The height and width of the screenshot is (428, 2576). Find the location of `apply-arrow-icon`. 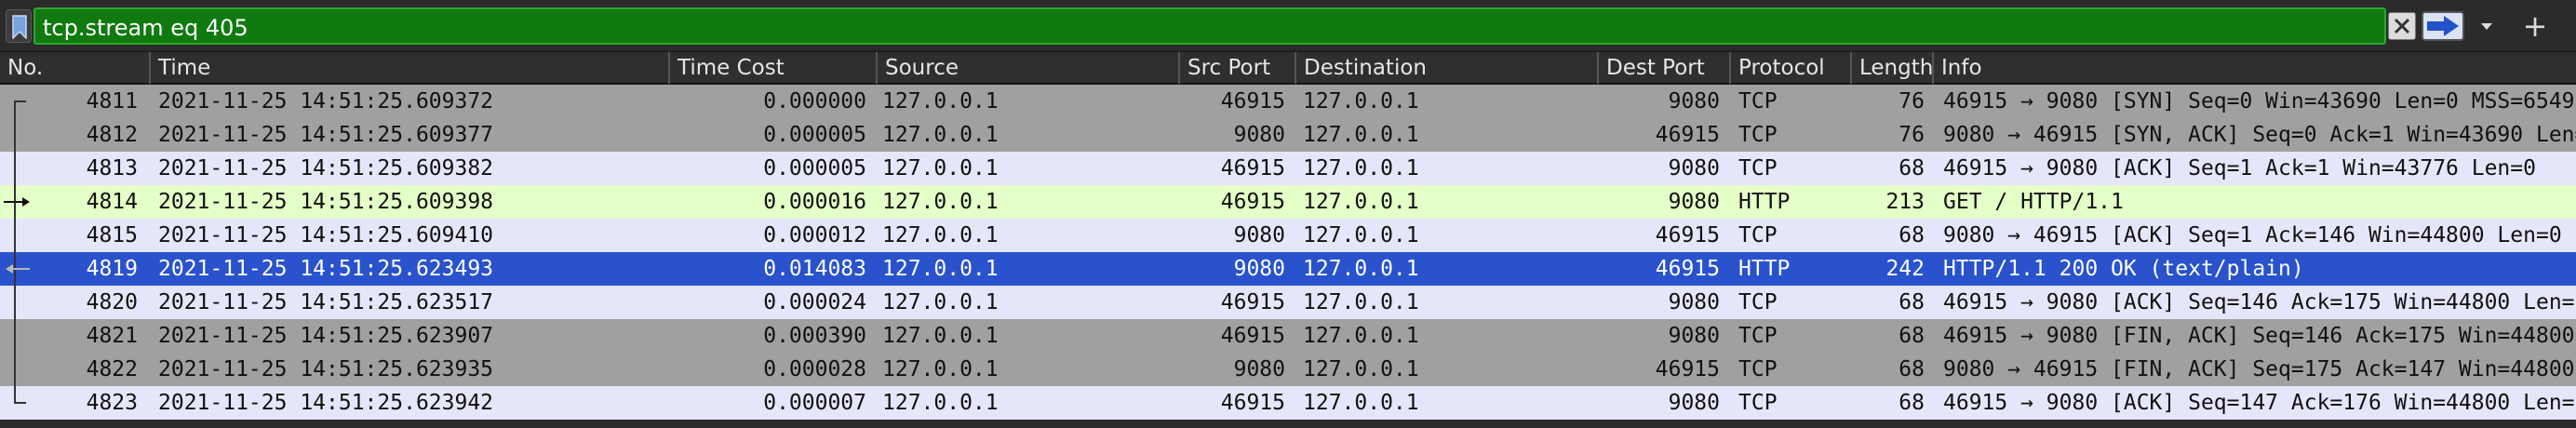

apply-arrow-icon is located at coordinates (2443, 26).